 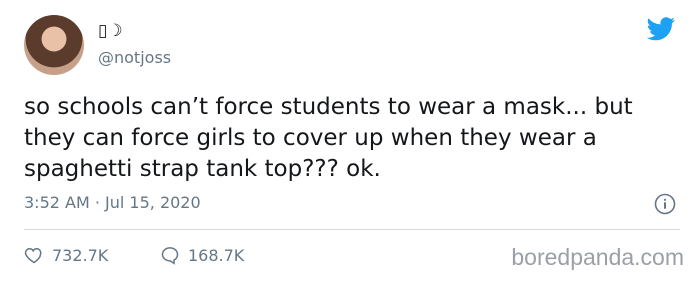 I want to click on twitter-bird-icon, so click(x=661, y=29).